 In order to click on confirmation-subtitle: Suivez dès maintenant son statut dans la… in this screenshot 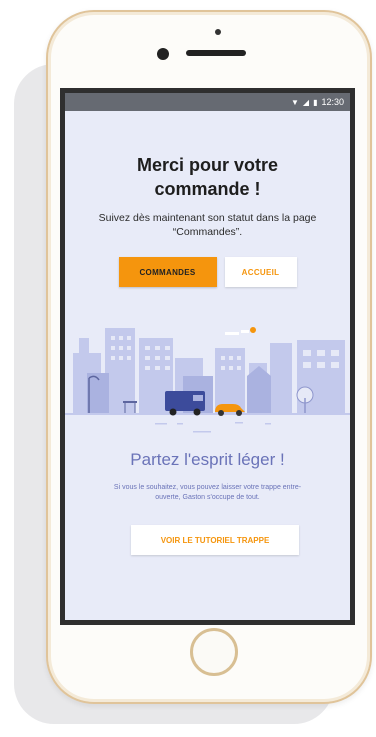, I will do `click(207, 225)`.